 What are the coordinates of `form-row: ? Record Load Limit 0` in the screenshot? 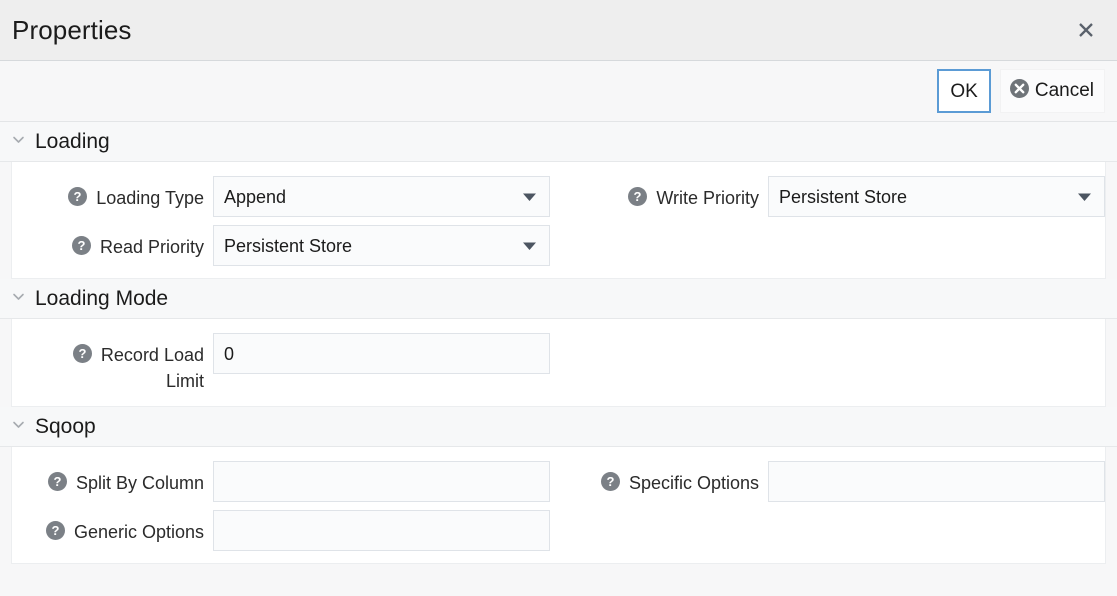 It's located at (558, 363).